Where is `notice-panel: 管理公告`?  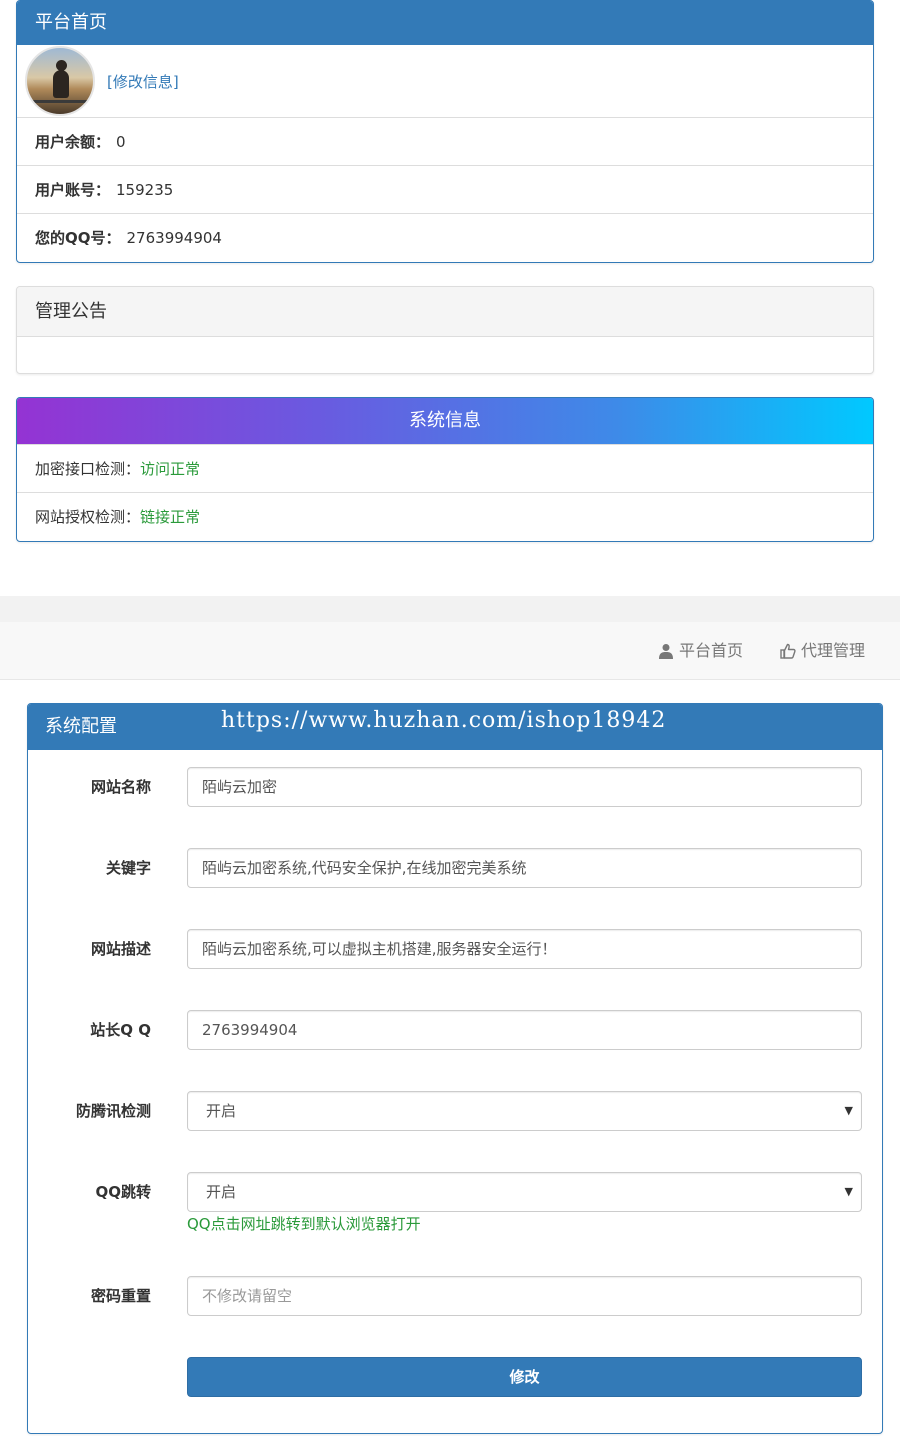 notice-panel: 管理公告 is located at coordinates (445, 330).